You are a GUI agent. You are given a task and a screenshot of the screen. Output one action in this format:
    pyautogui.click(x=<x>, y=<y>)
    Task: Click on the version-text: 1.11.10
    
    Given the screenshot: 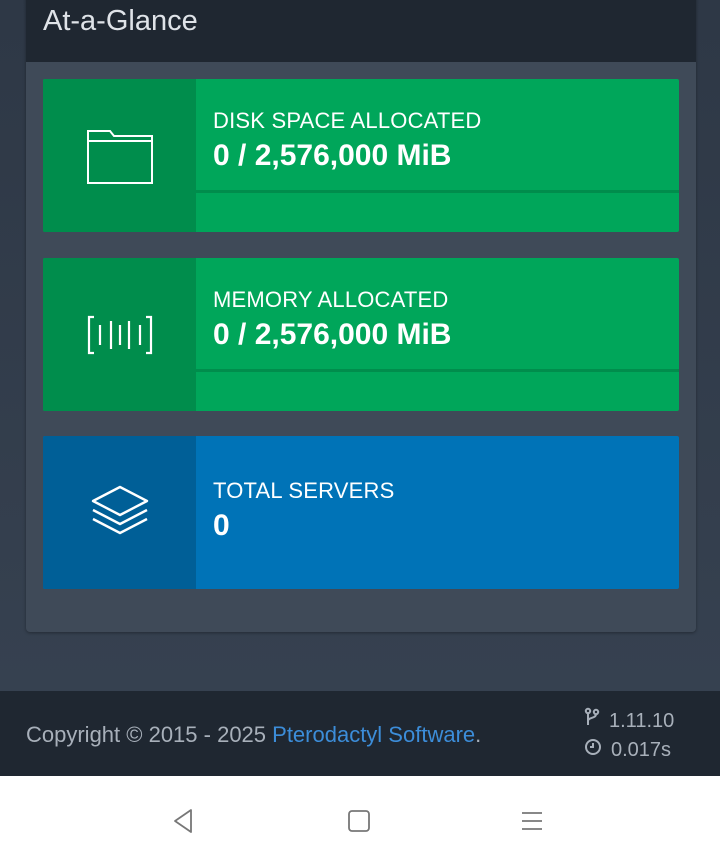 What is the action you would take?
    pyautogui.click(x=642, y=721)
    